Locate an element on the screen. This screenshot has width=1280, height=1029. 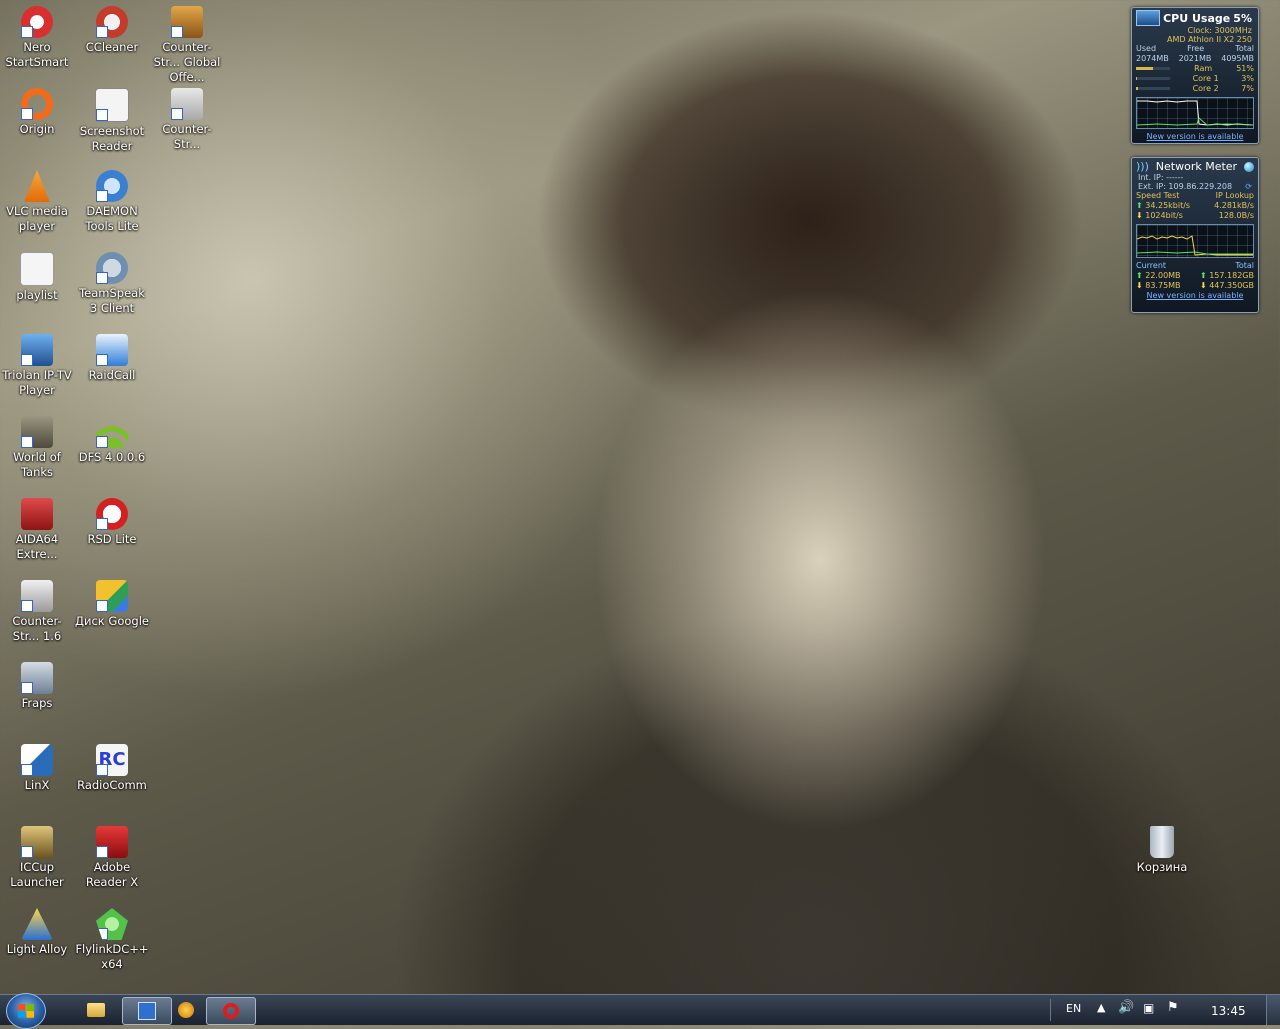
desktop-icon: RaidCall is located at coordinates (112, 358).